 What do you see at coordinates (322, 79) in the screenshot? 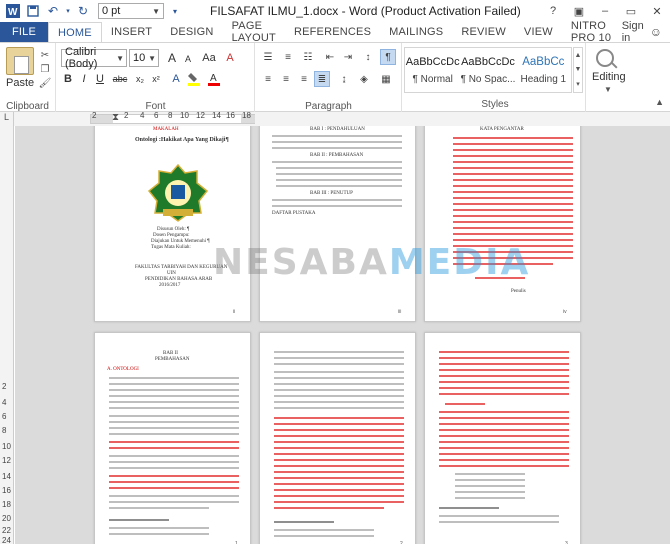
I see `justify-icon: ≣` at bounding box center [322, 79].